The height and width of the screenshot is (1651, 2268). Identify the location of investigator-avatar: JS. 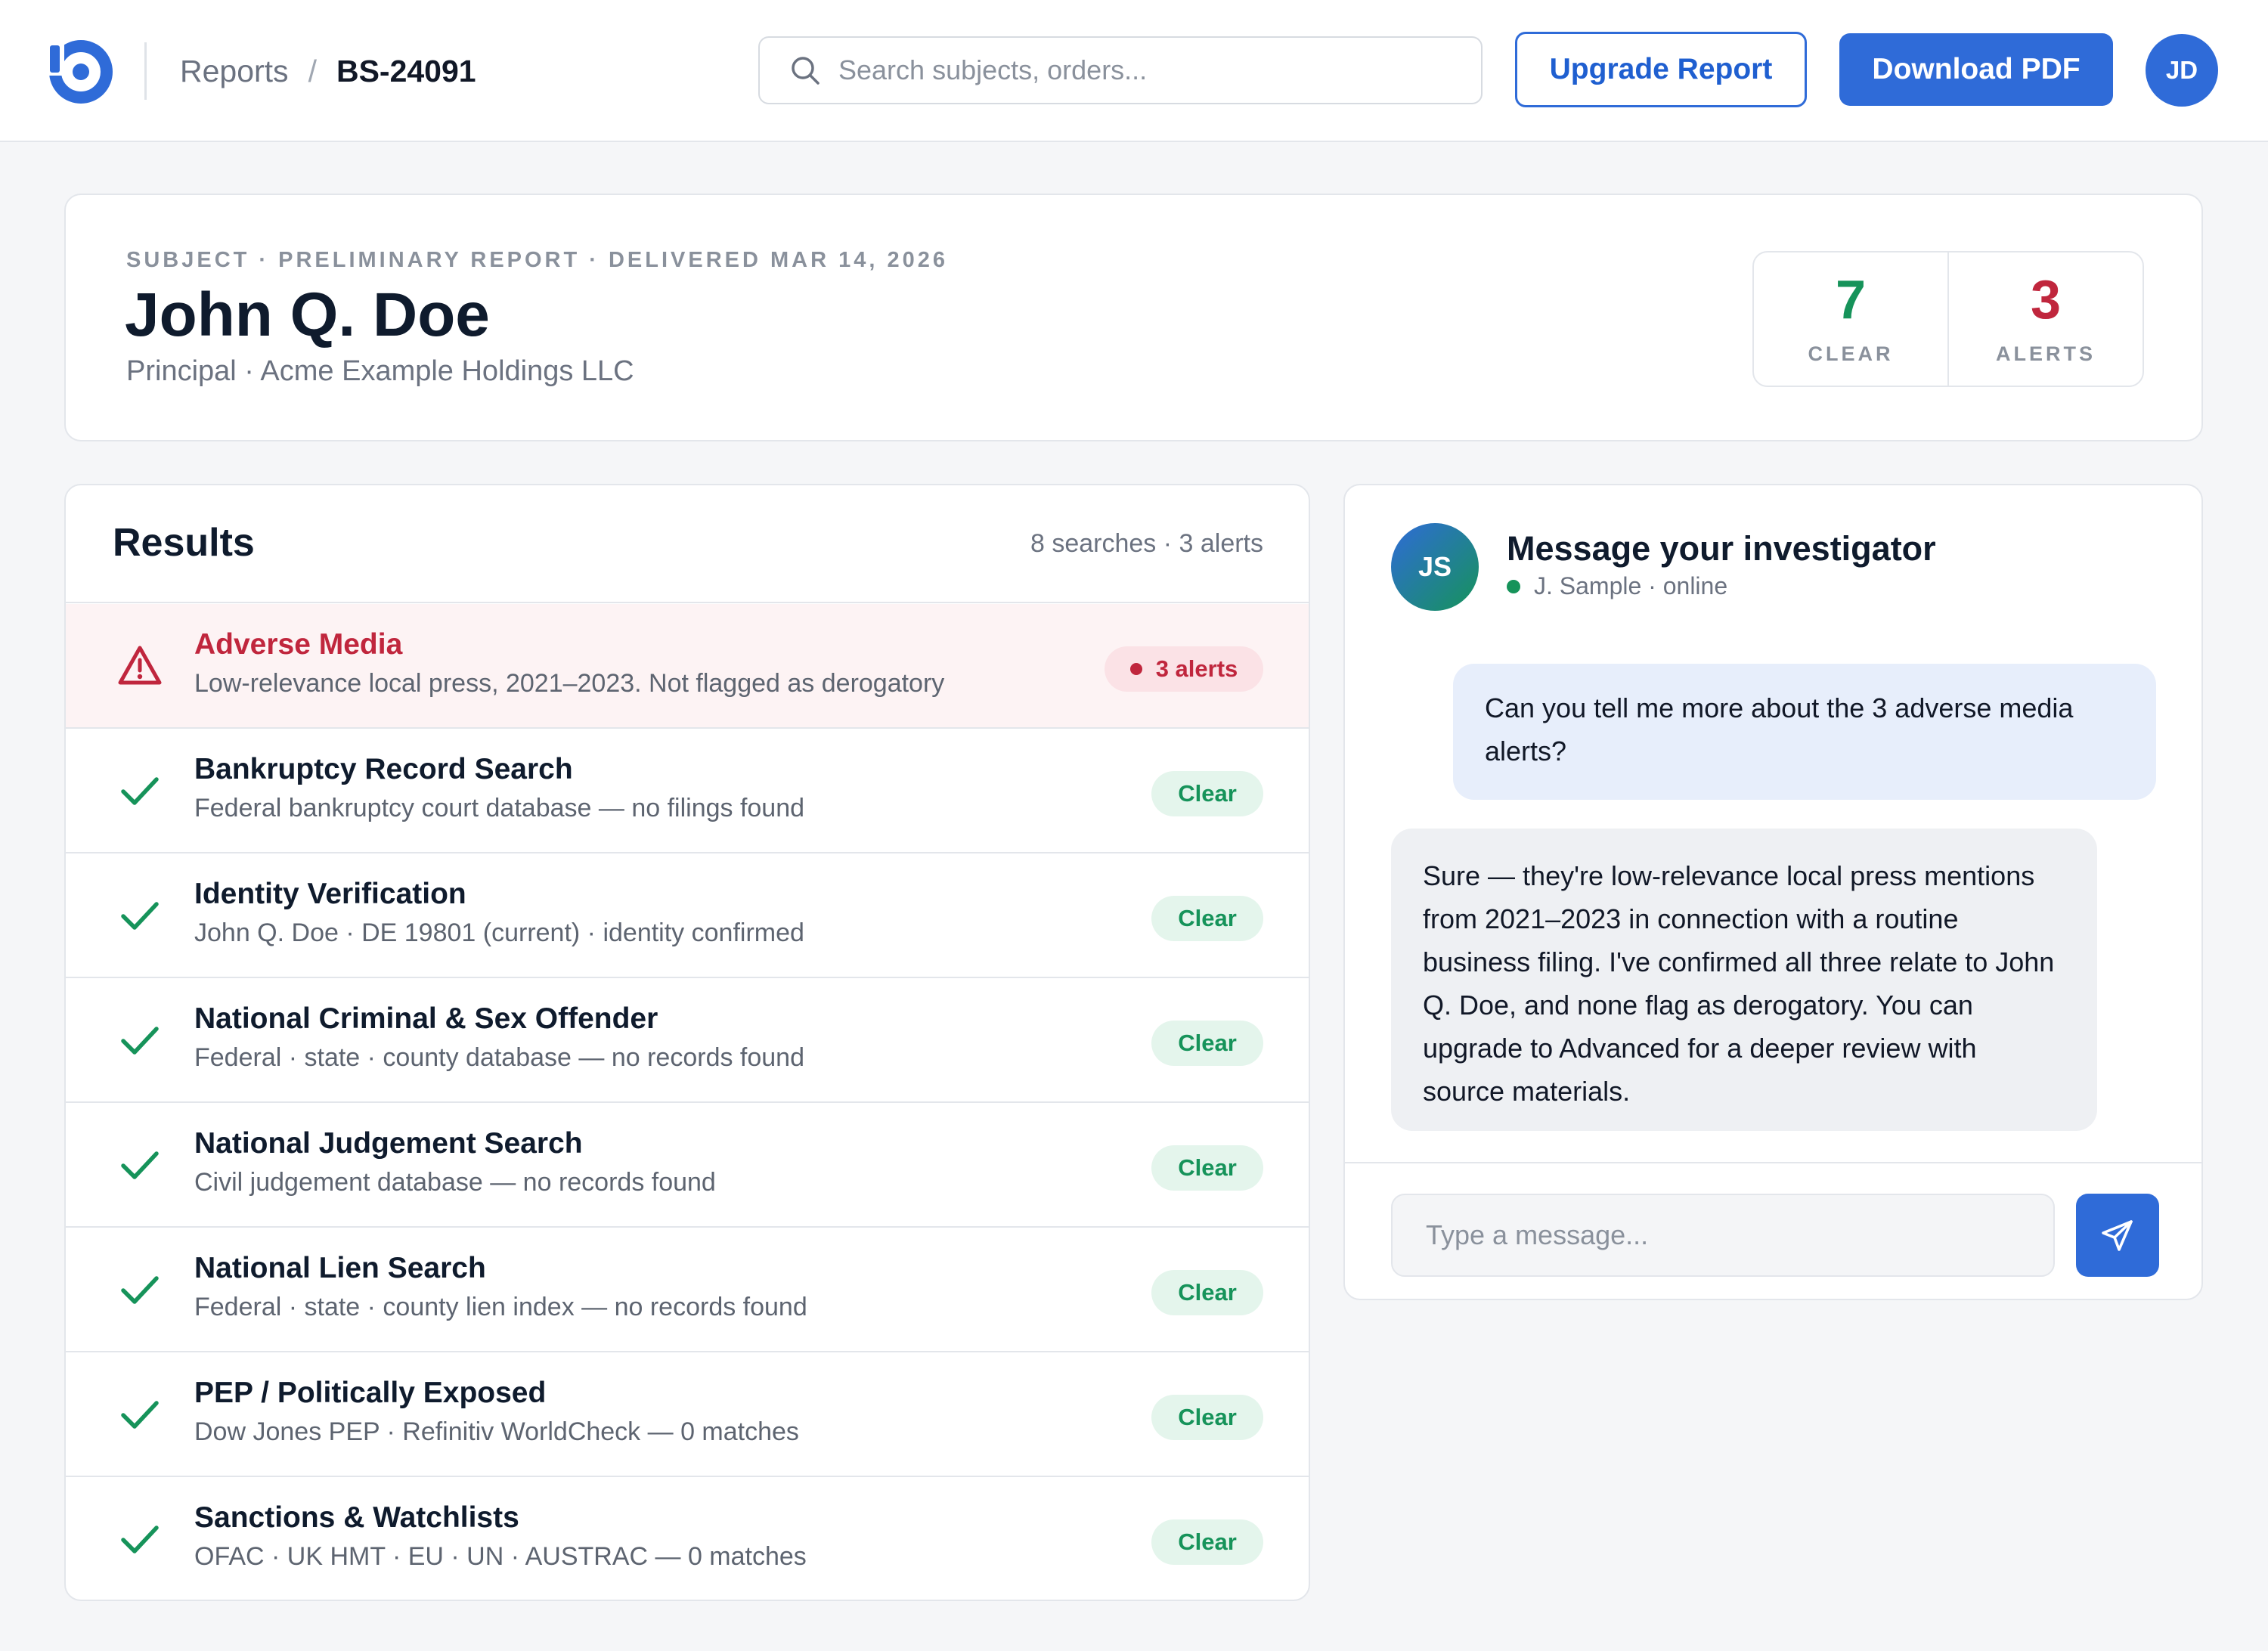
(1435, 567).